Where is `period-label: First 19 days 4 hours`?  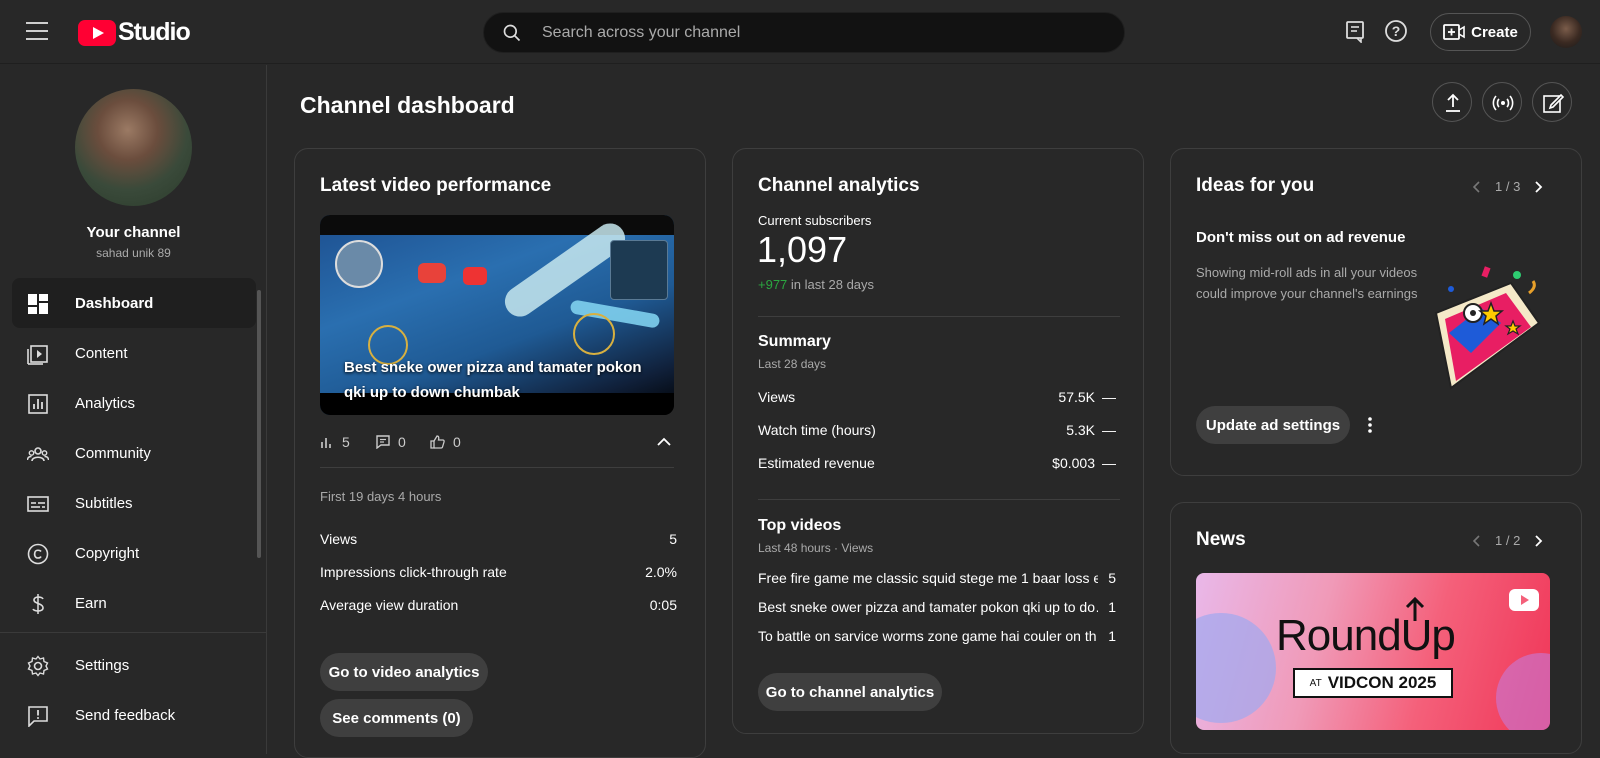 period-label: First 19 days 4 hours is located at coordinates (381, 496).